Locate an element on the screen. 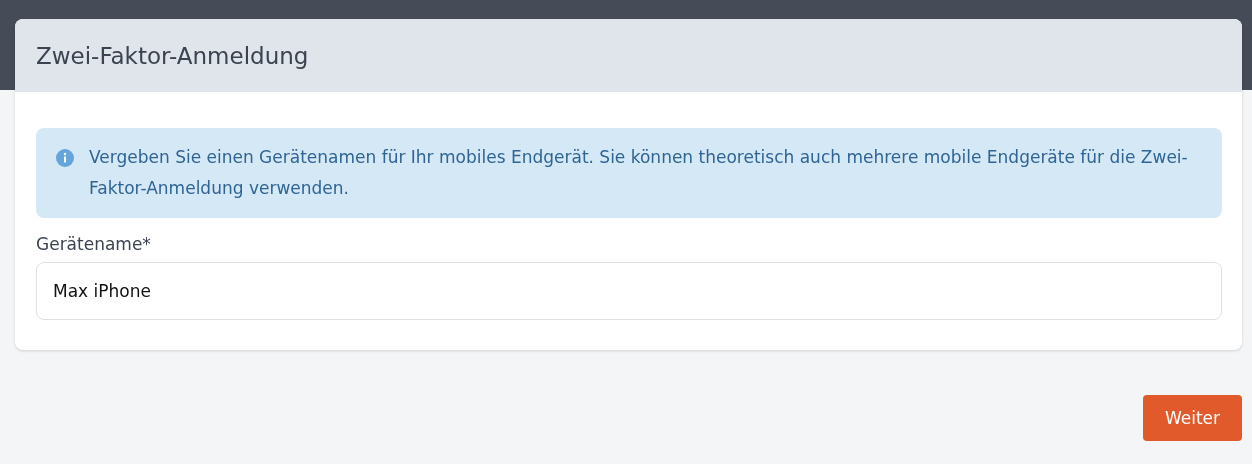 The height and width of the screenshot is (464, 1252). field-label: Gerätename* is located at coordinates (94, 244).